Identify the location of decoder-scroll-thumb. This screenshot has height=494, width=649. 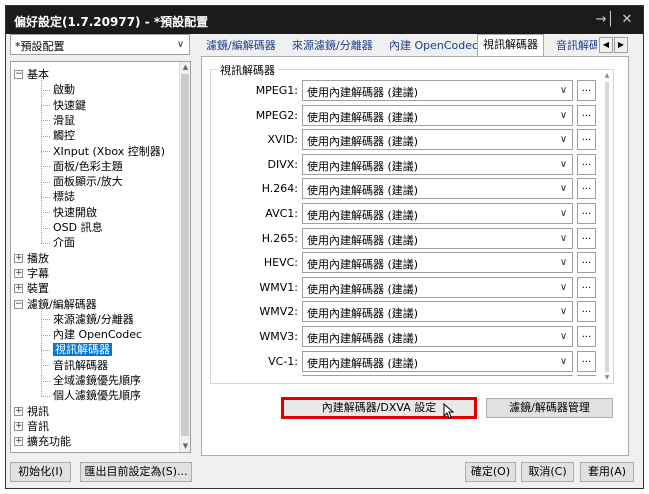
(607, 227).